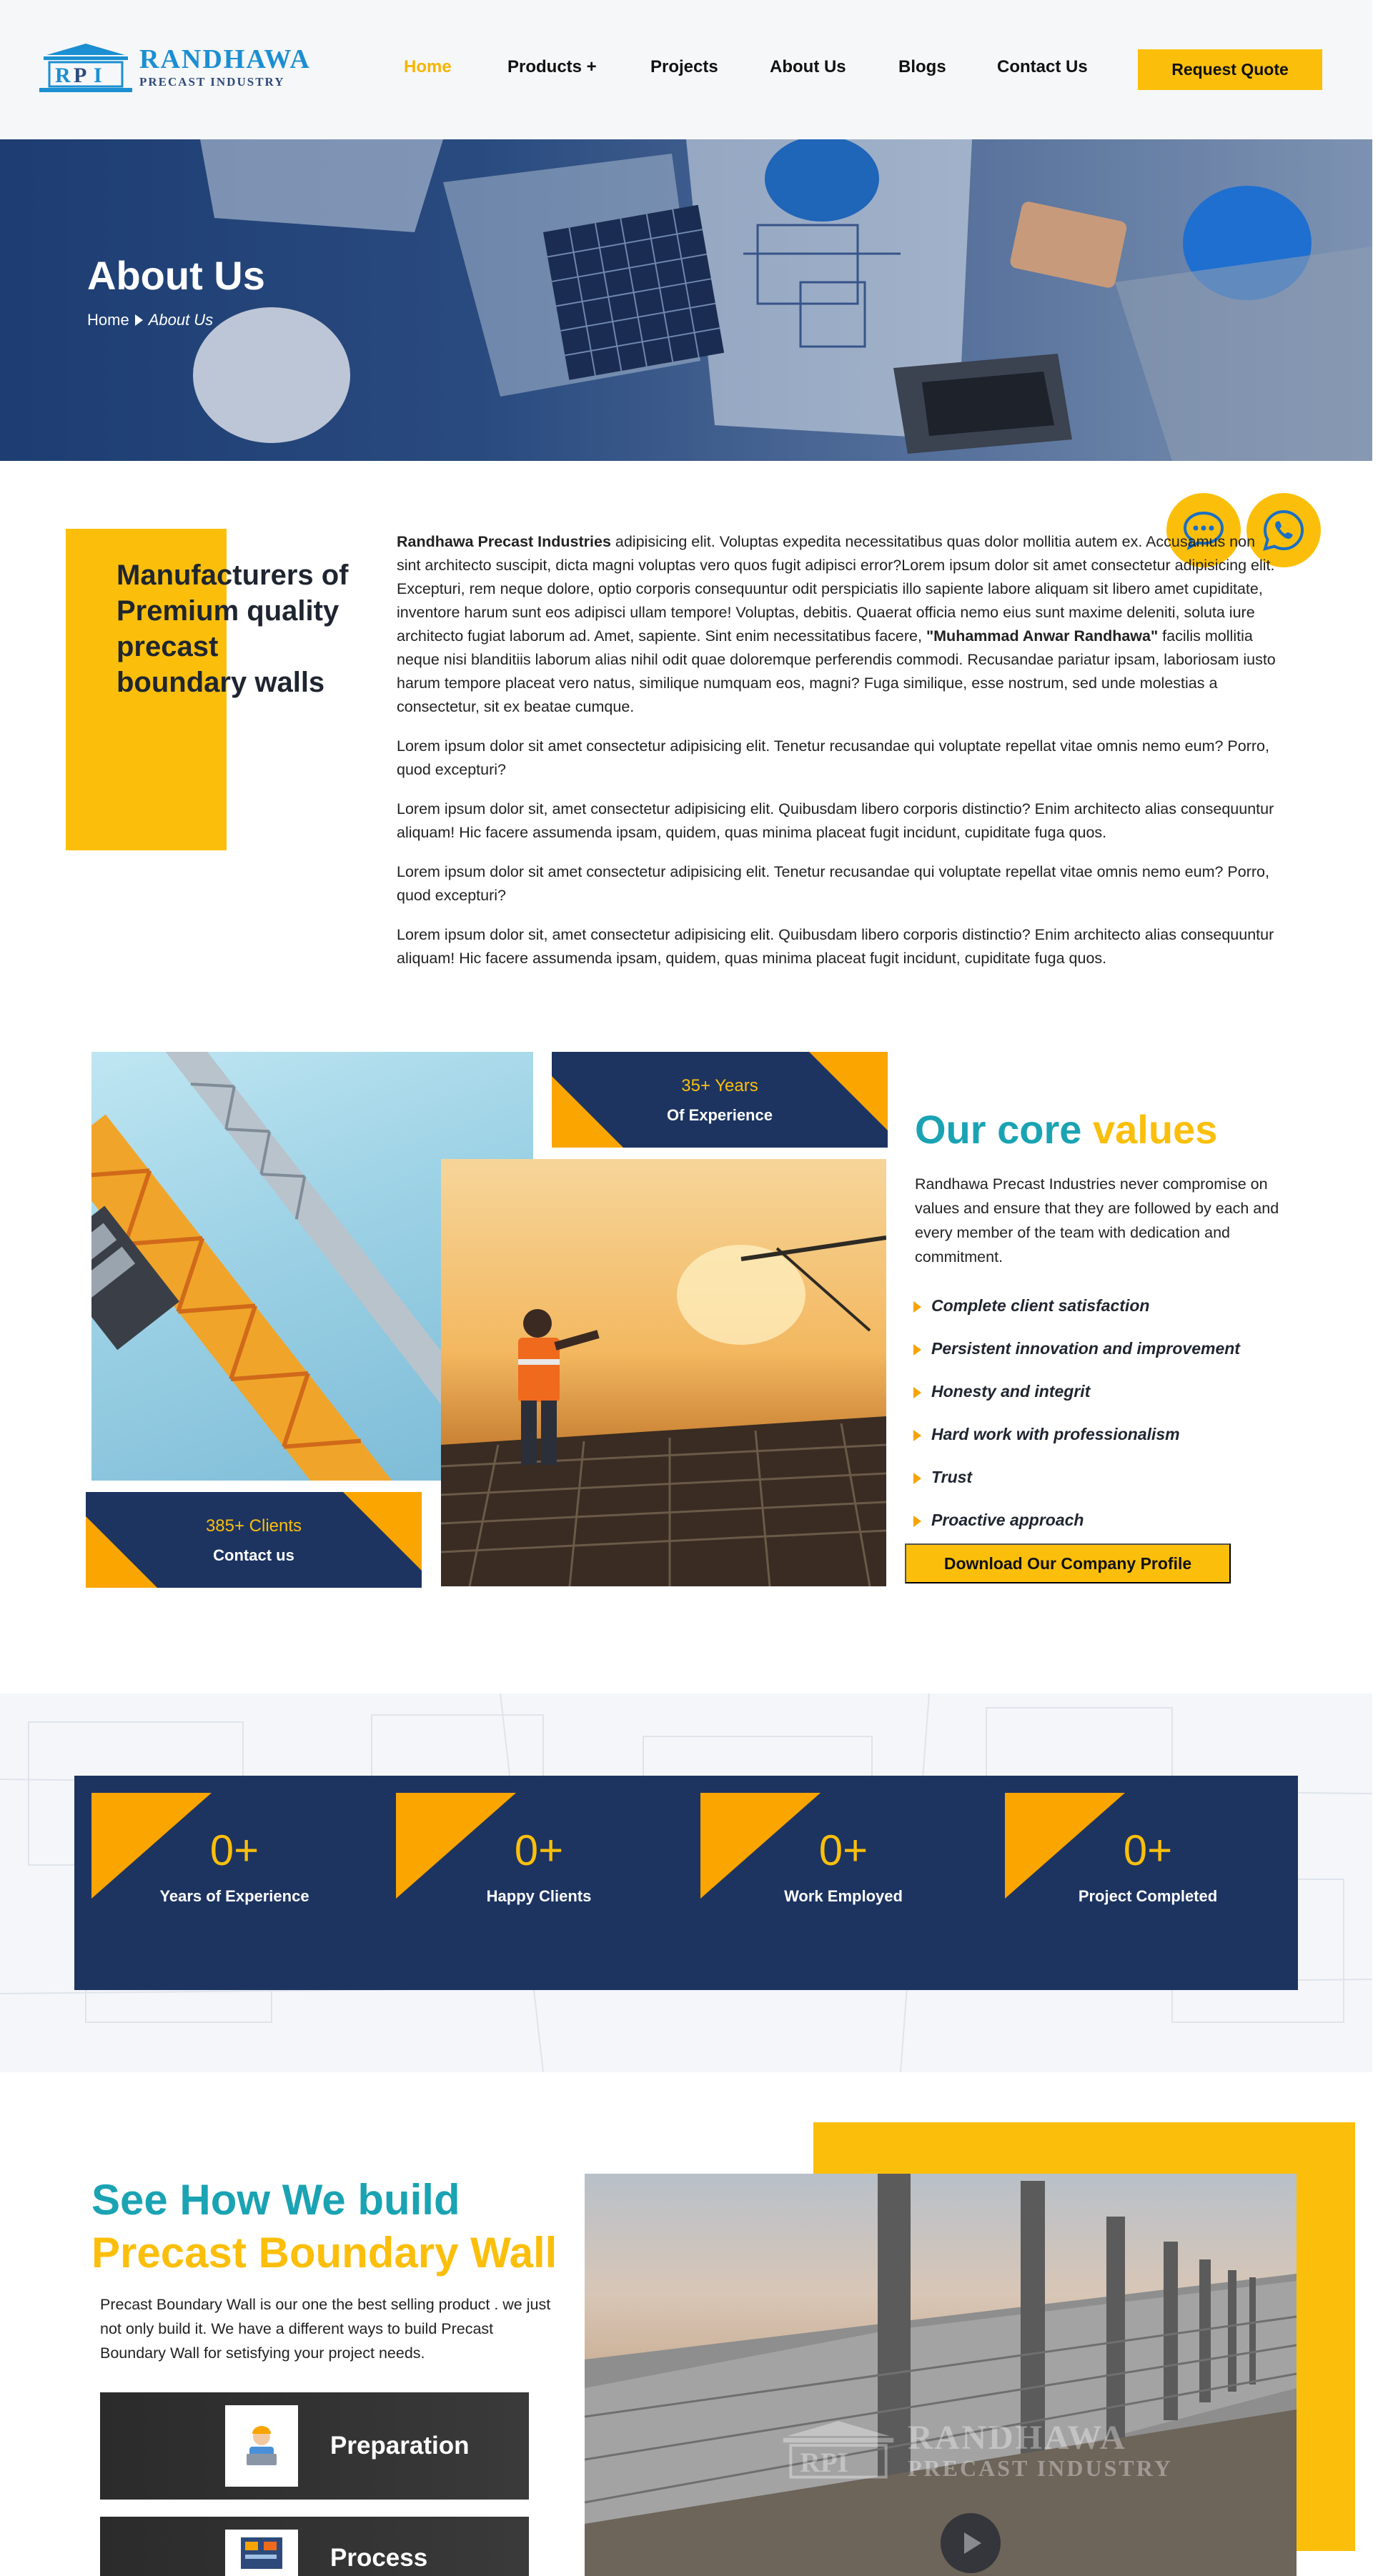  I want to click on logo-icon: R P I, so click(85, 68).